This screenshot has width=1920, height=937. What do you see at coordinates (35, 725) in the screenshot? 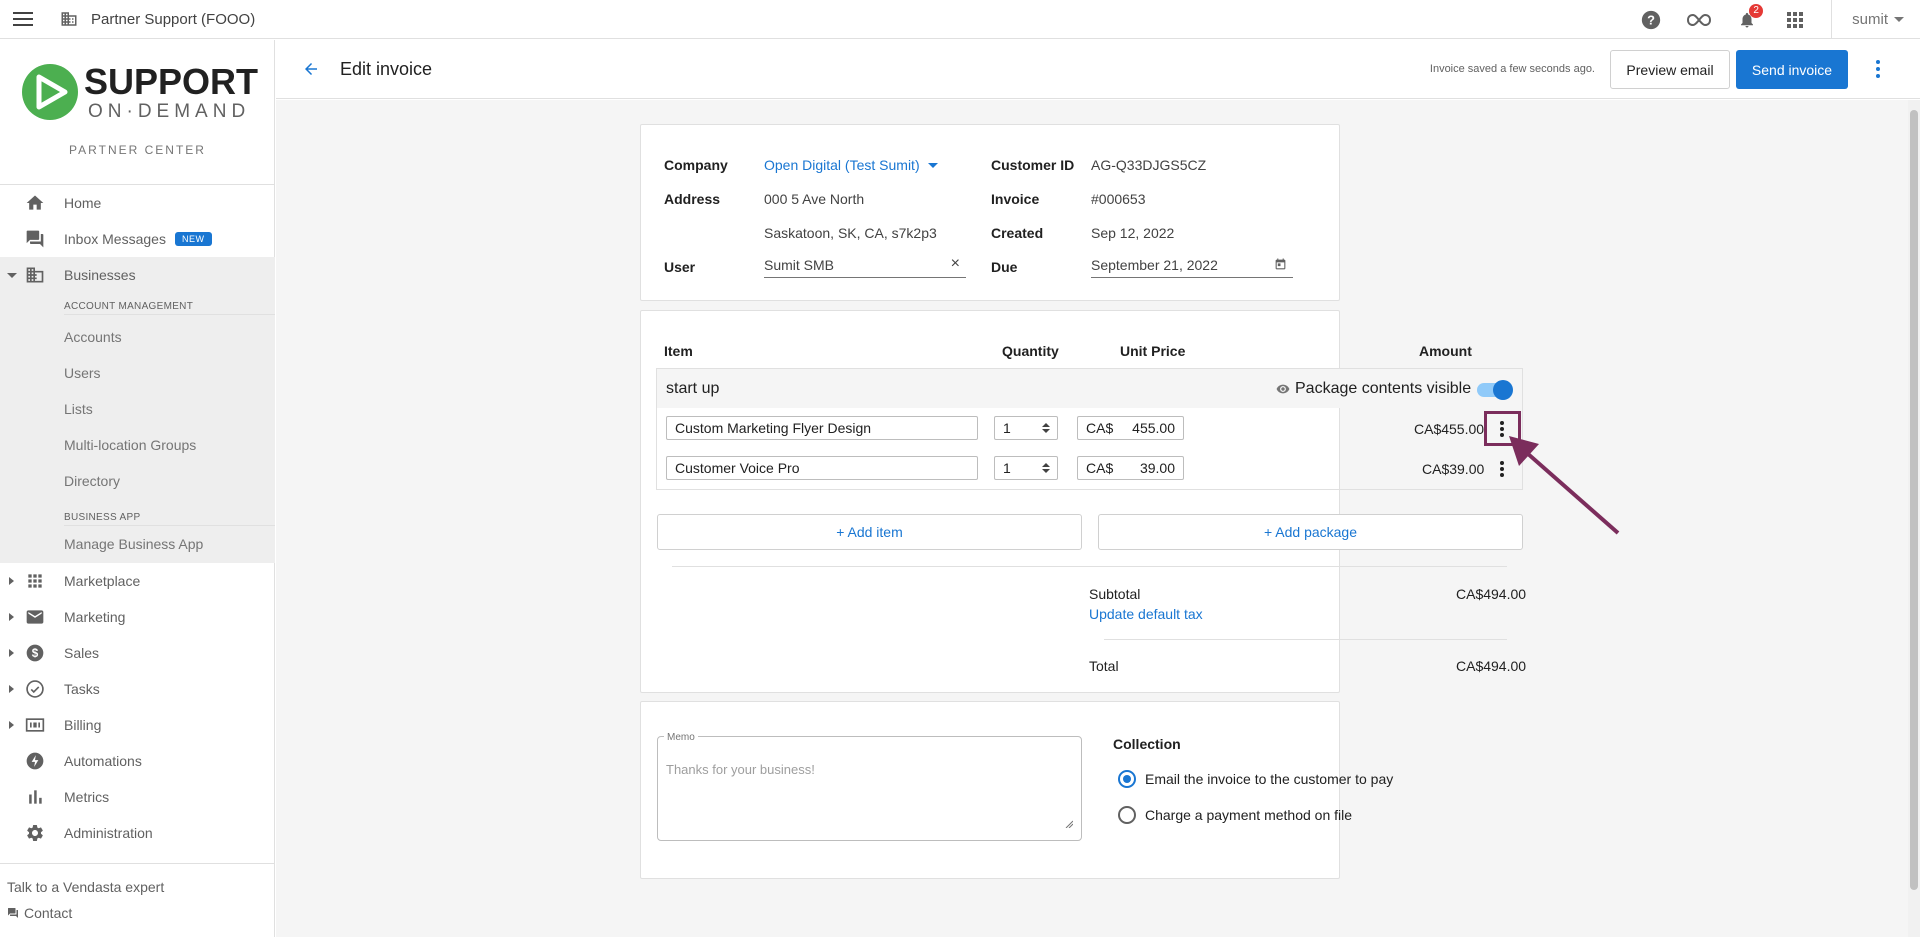
I see `billing-icon` at bounding box center [35, 725].